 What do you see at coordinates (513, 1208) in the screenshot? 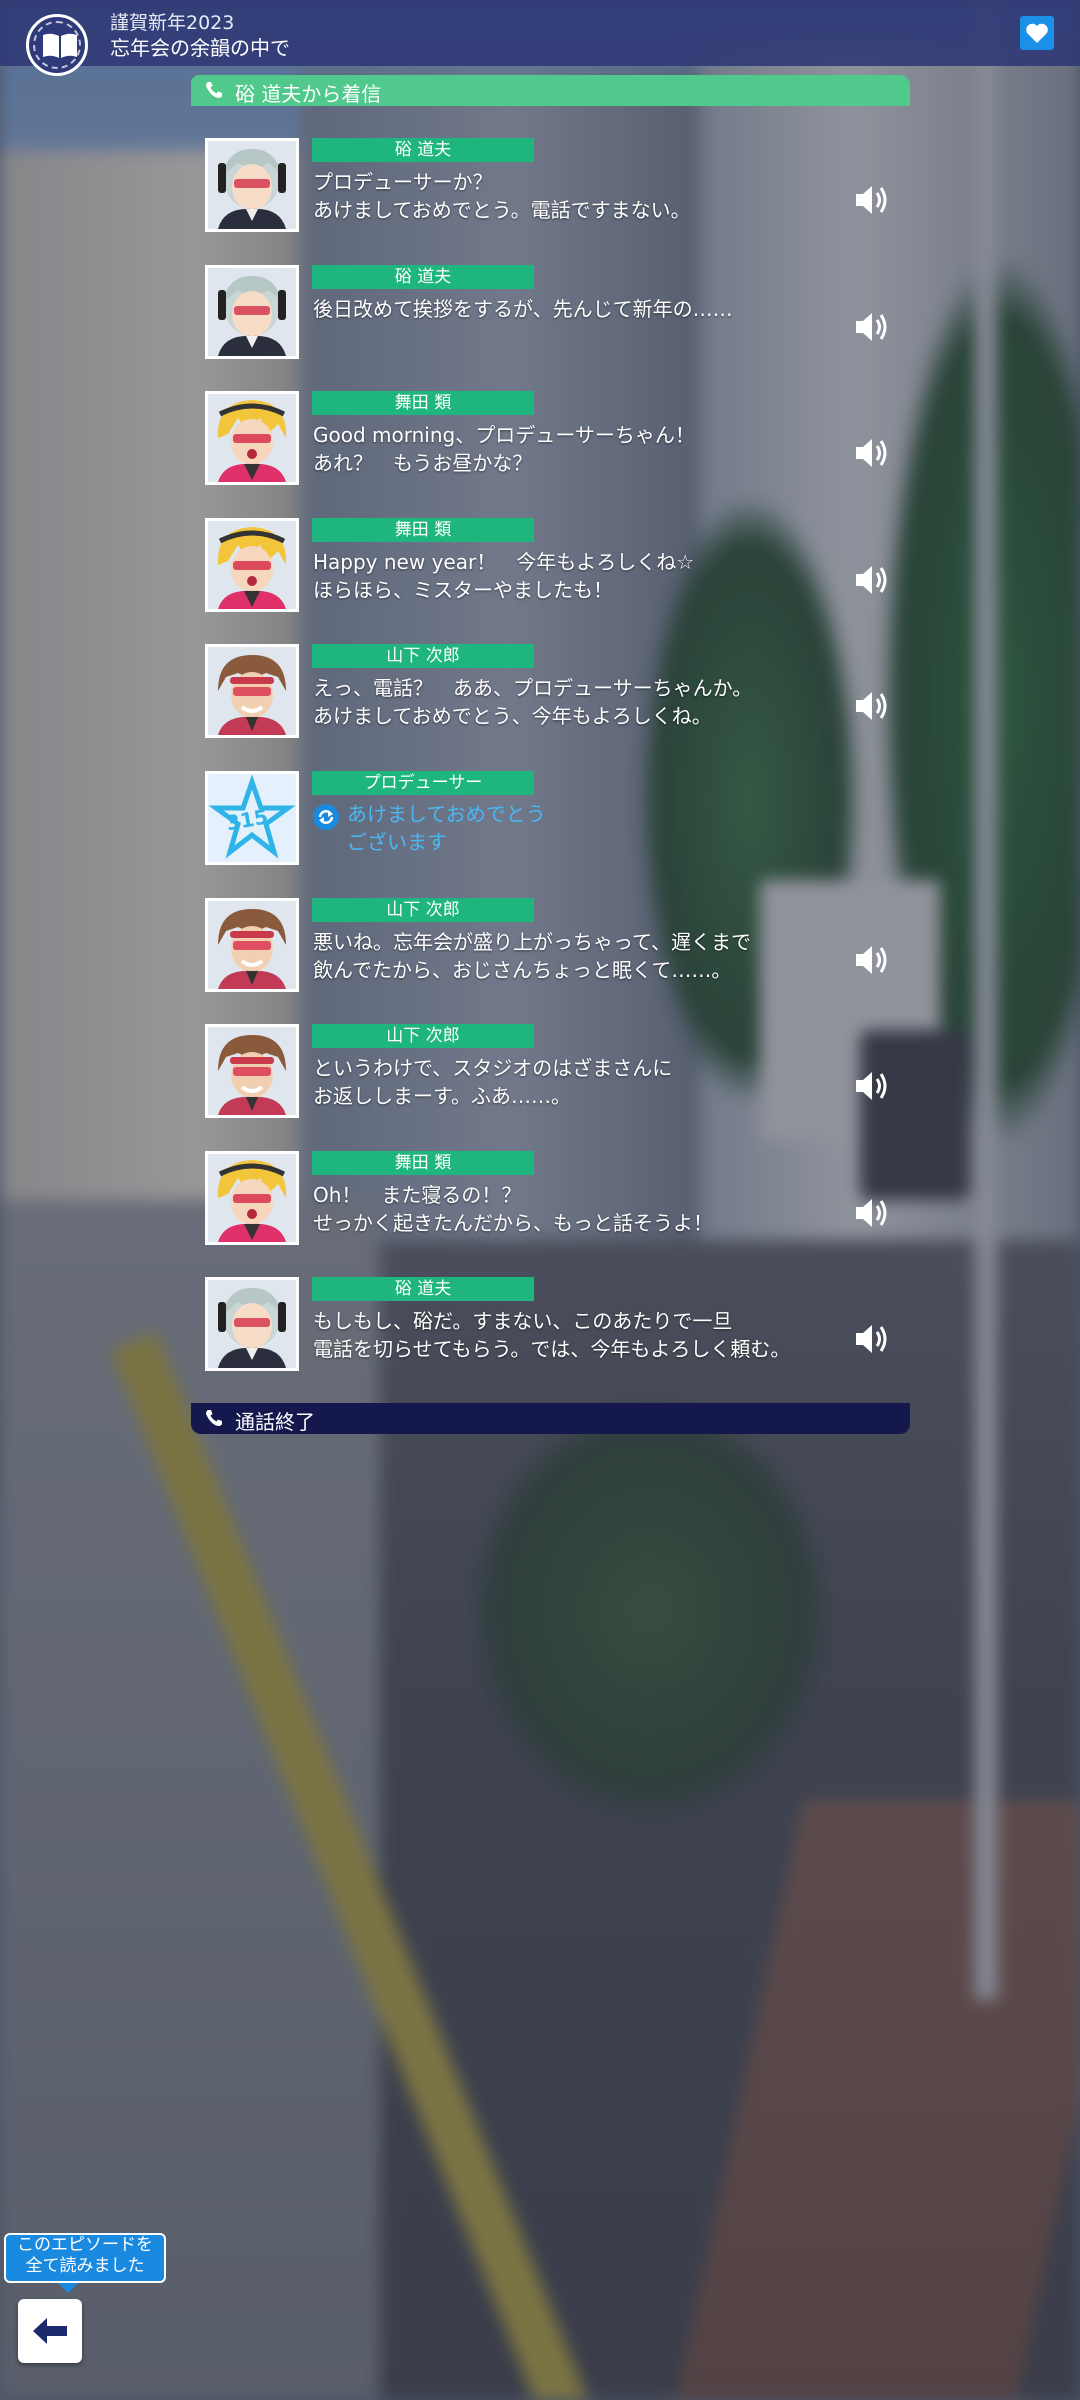
I see `dialogue-text: Oh！ また寝るの！？ せっかく起きたんだから、もっと話そうよ！` at bounding box center [513, 1208].